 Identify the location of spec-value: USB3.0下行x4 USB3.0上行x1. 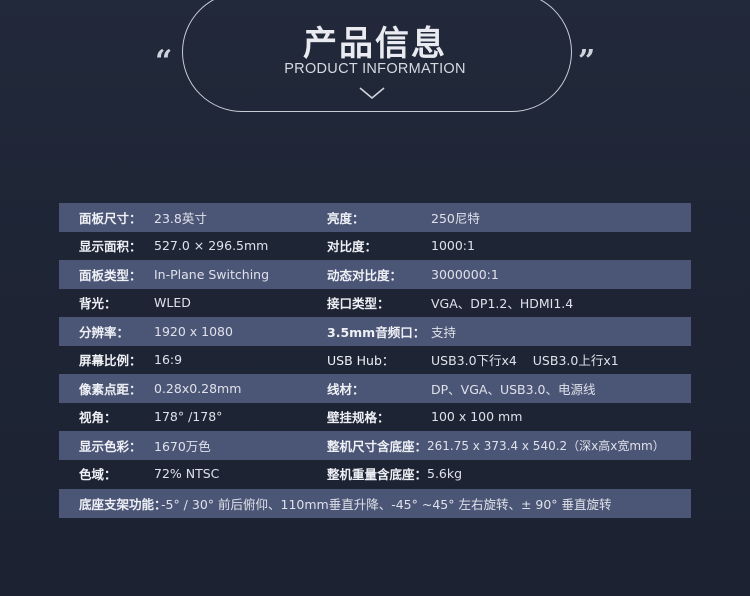
(525, 361).